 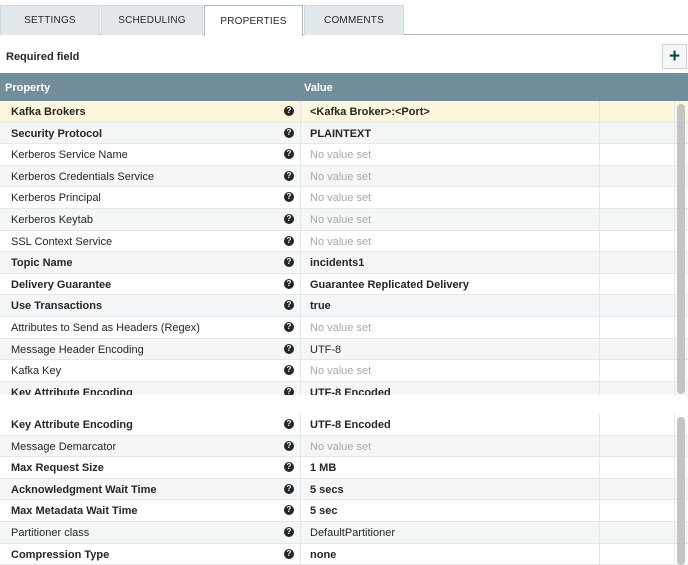 What do you see at coordinates (344, 554) in the screenshot?
I see `property-row: Compression Type? none` at bounding box center [344, 554].